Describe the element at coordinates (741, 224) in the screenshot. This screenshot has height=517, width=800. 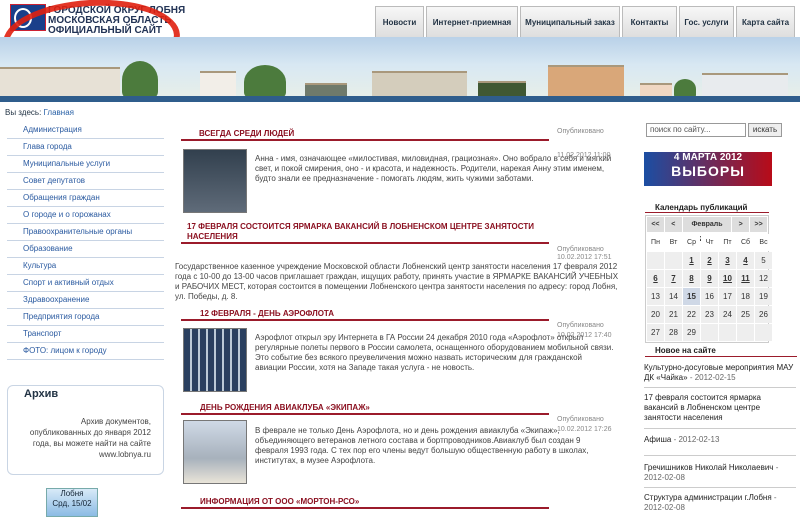
I see `calendar-next-month: >` at that location.